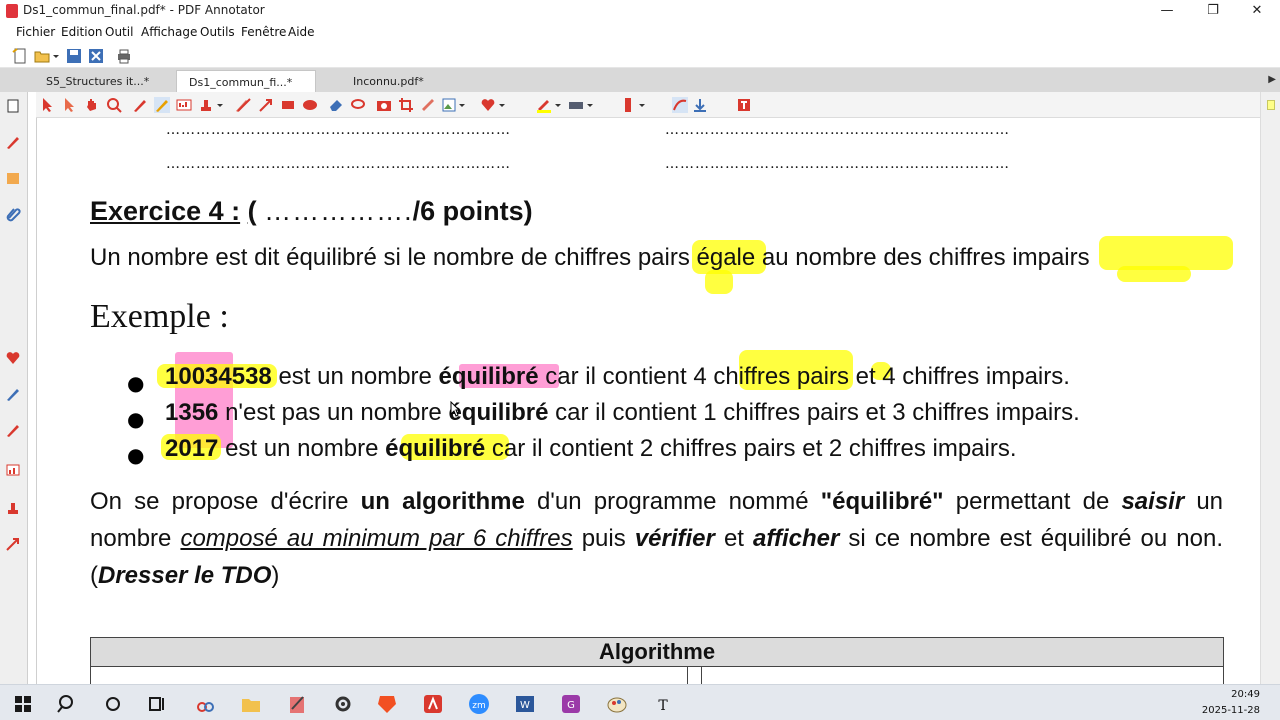  Describe the element at coordinates (13, 430) in the screenshot. I see `marker-icon` at that location.